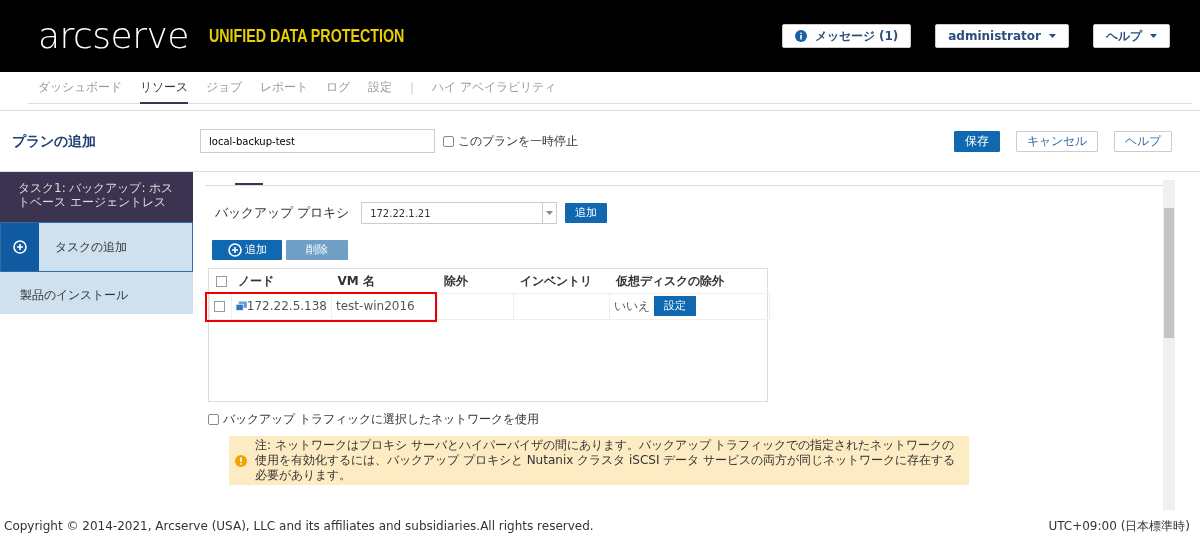  I want to click on nav-tab: リソース, so click(164, 87).